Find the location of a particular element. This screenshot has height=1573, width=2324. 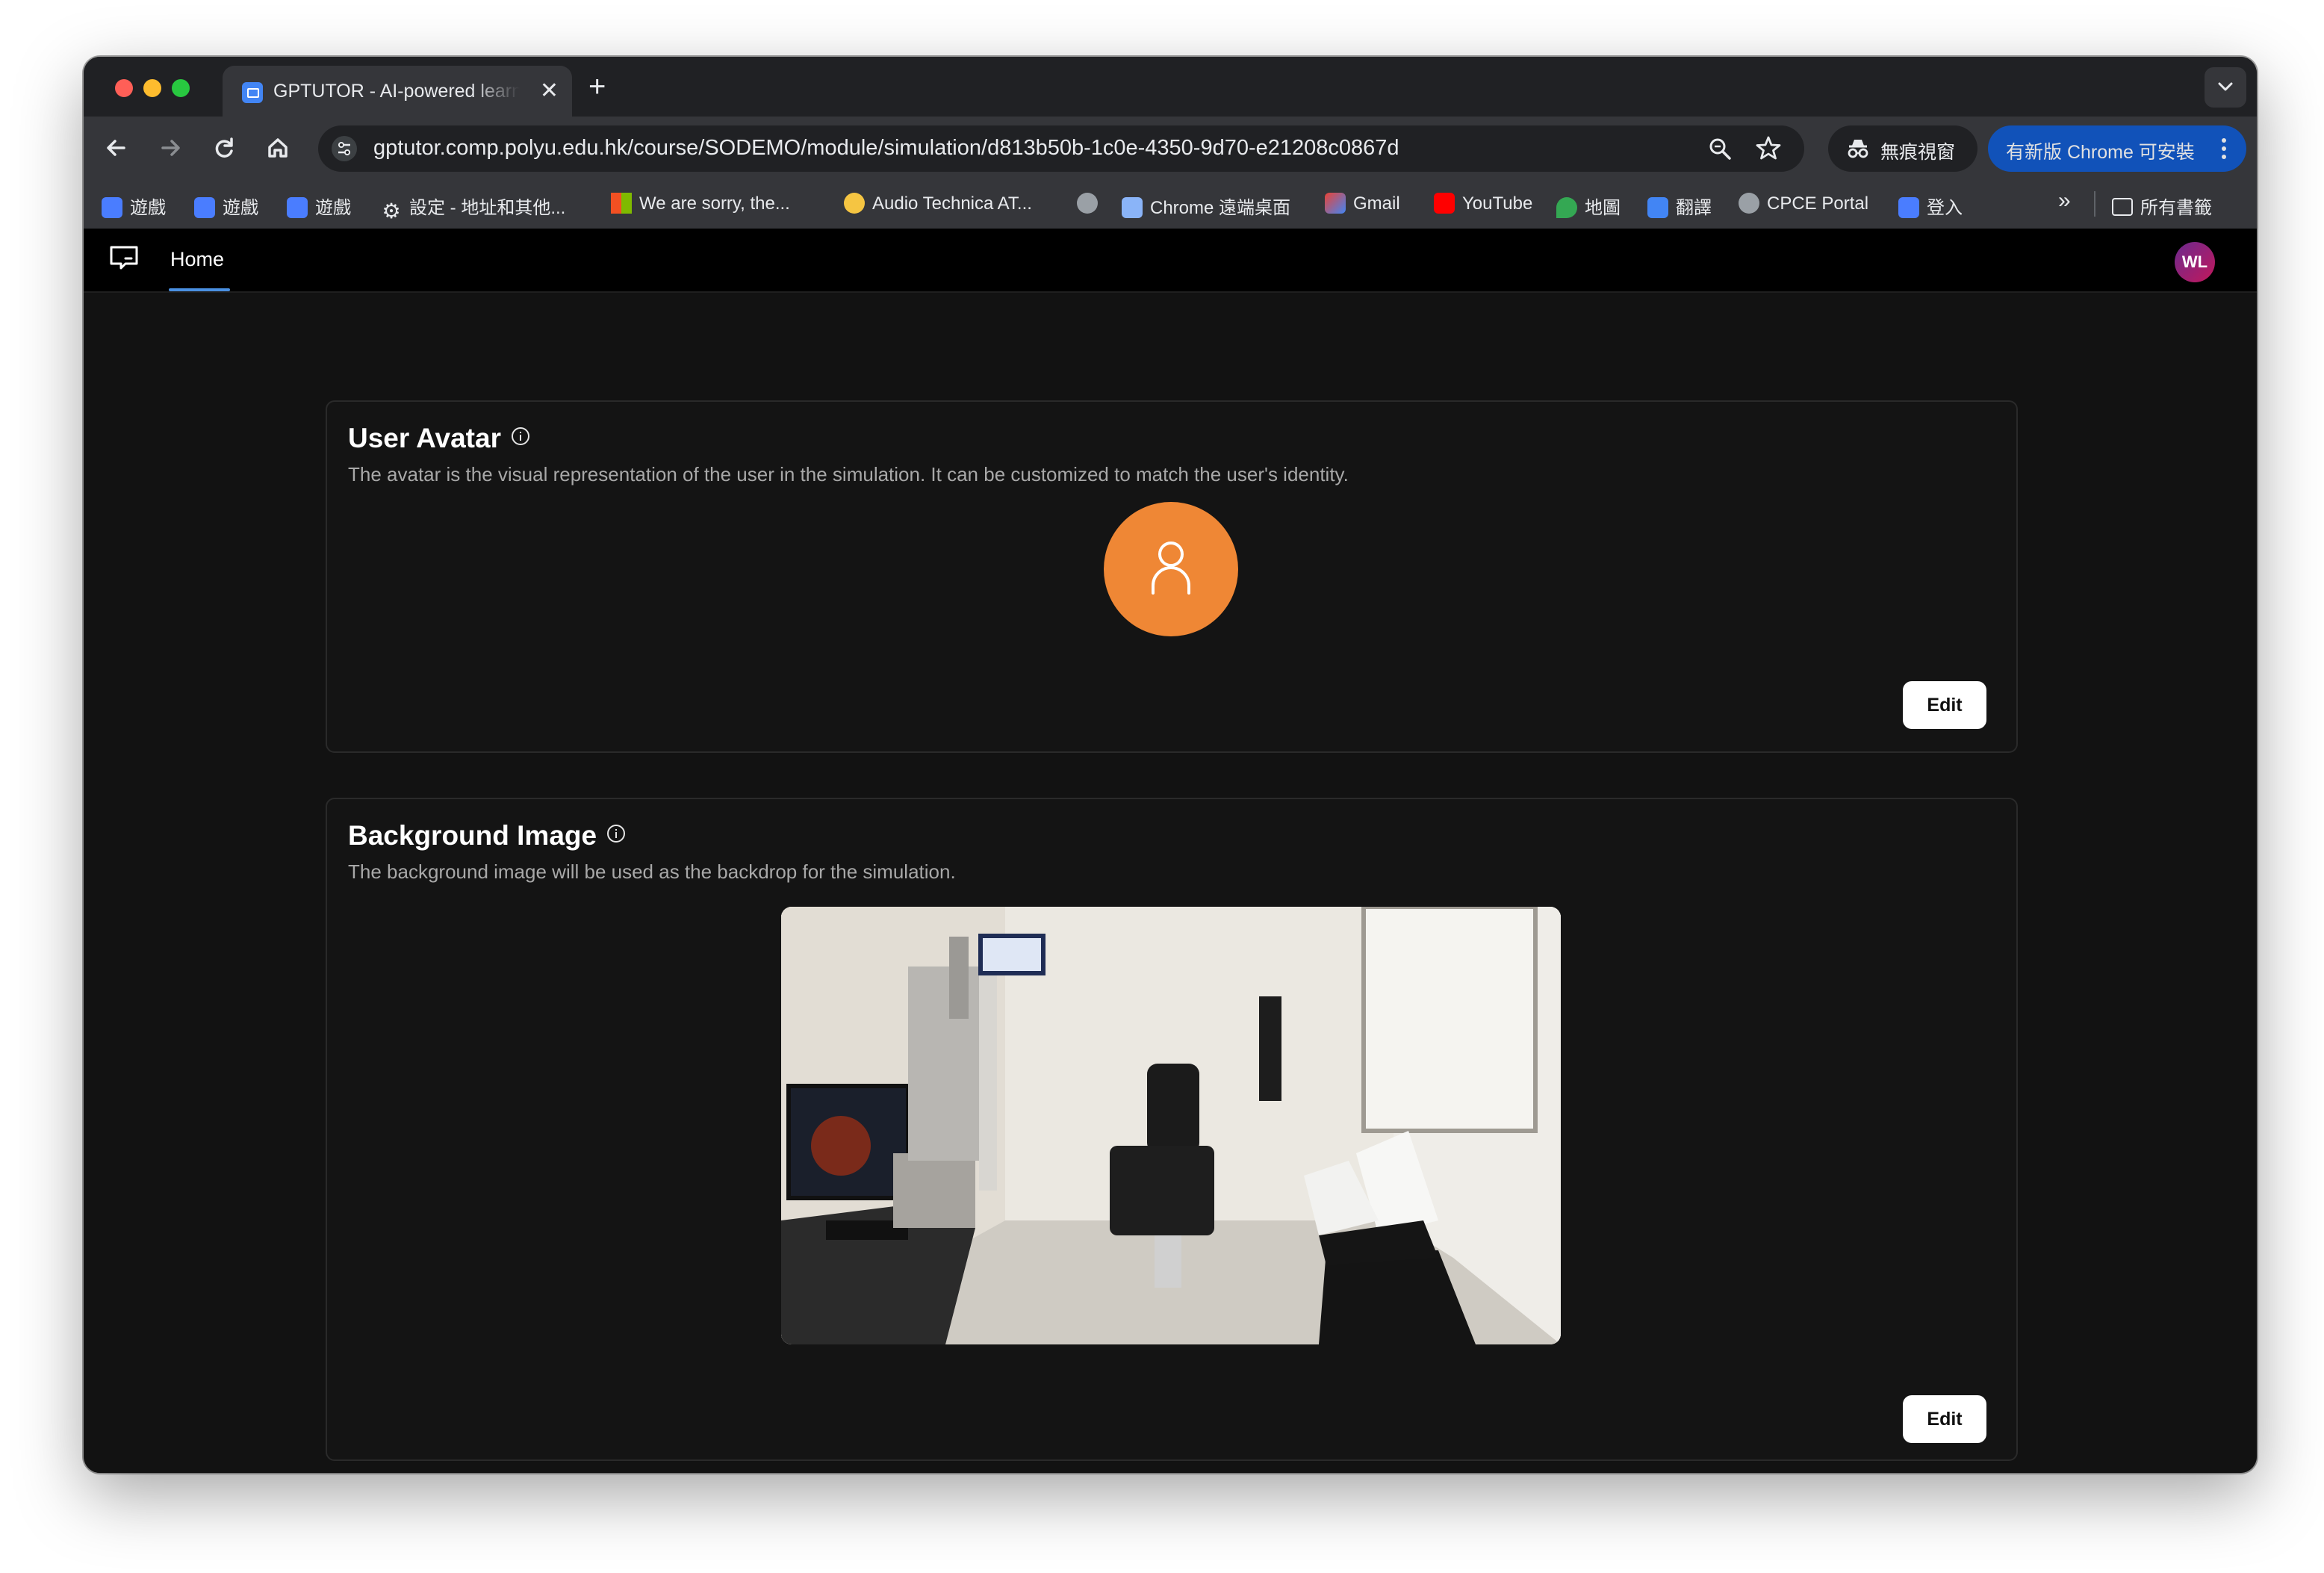

bookmark-item: Gmail is located at coordinates (1362, 205).